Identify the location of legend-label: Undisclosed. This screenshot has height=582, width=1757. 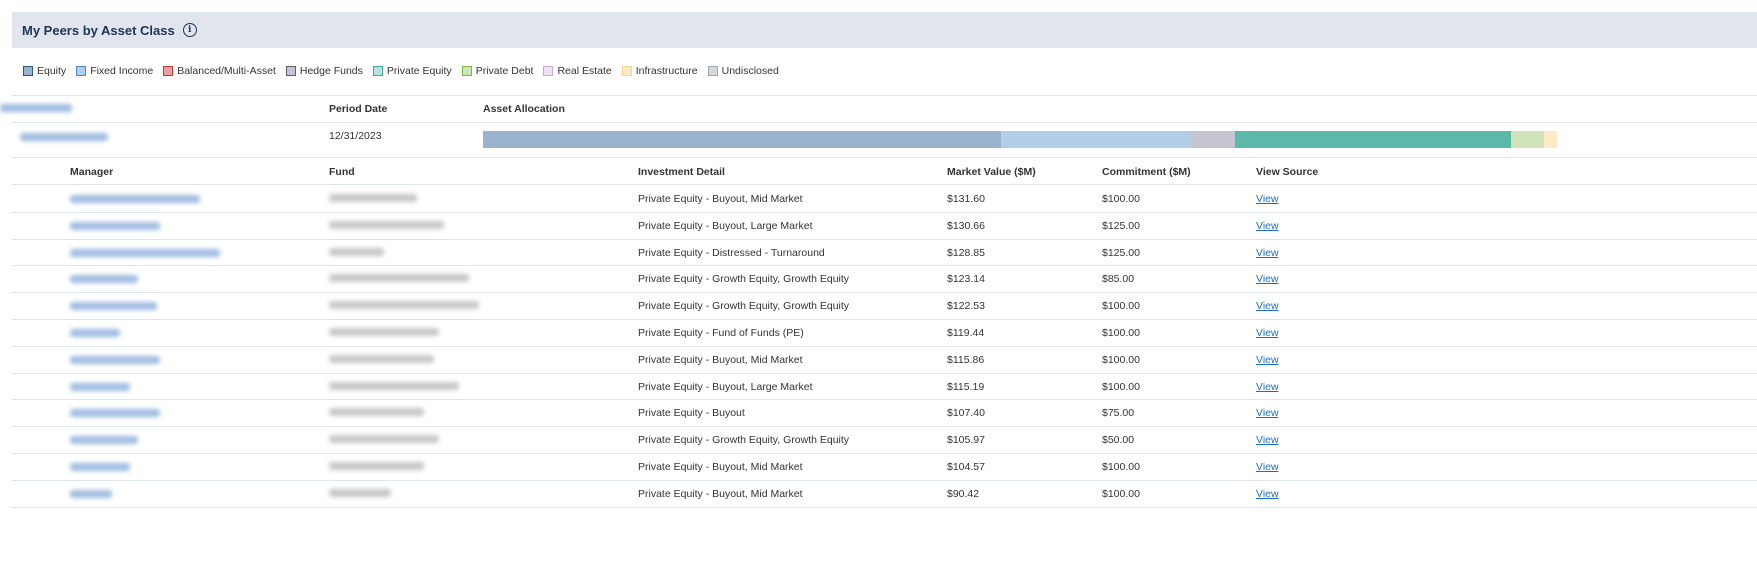
(750, 71).